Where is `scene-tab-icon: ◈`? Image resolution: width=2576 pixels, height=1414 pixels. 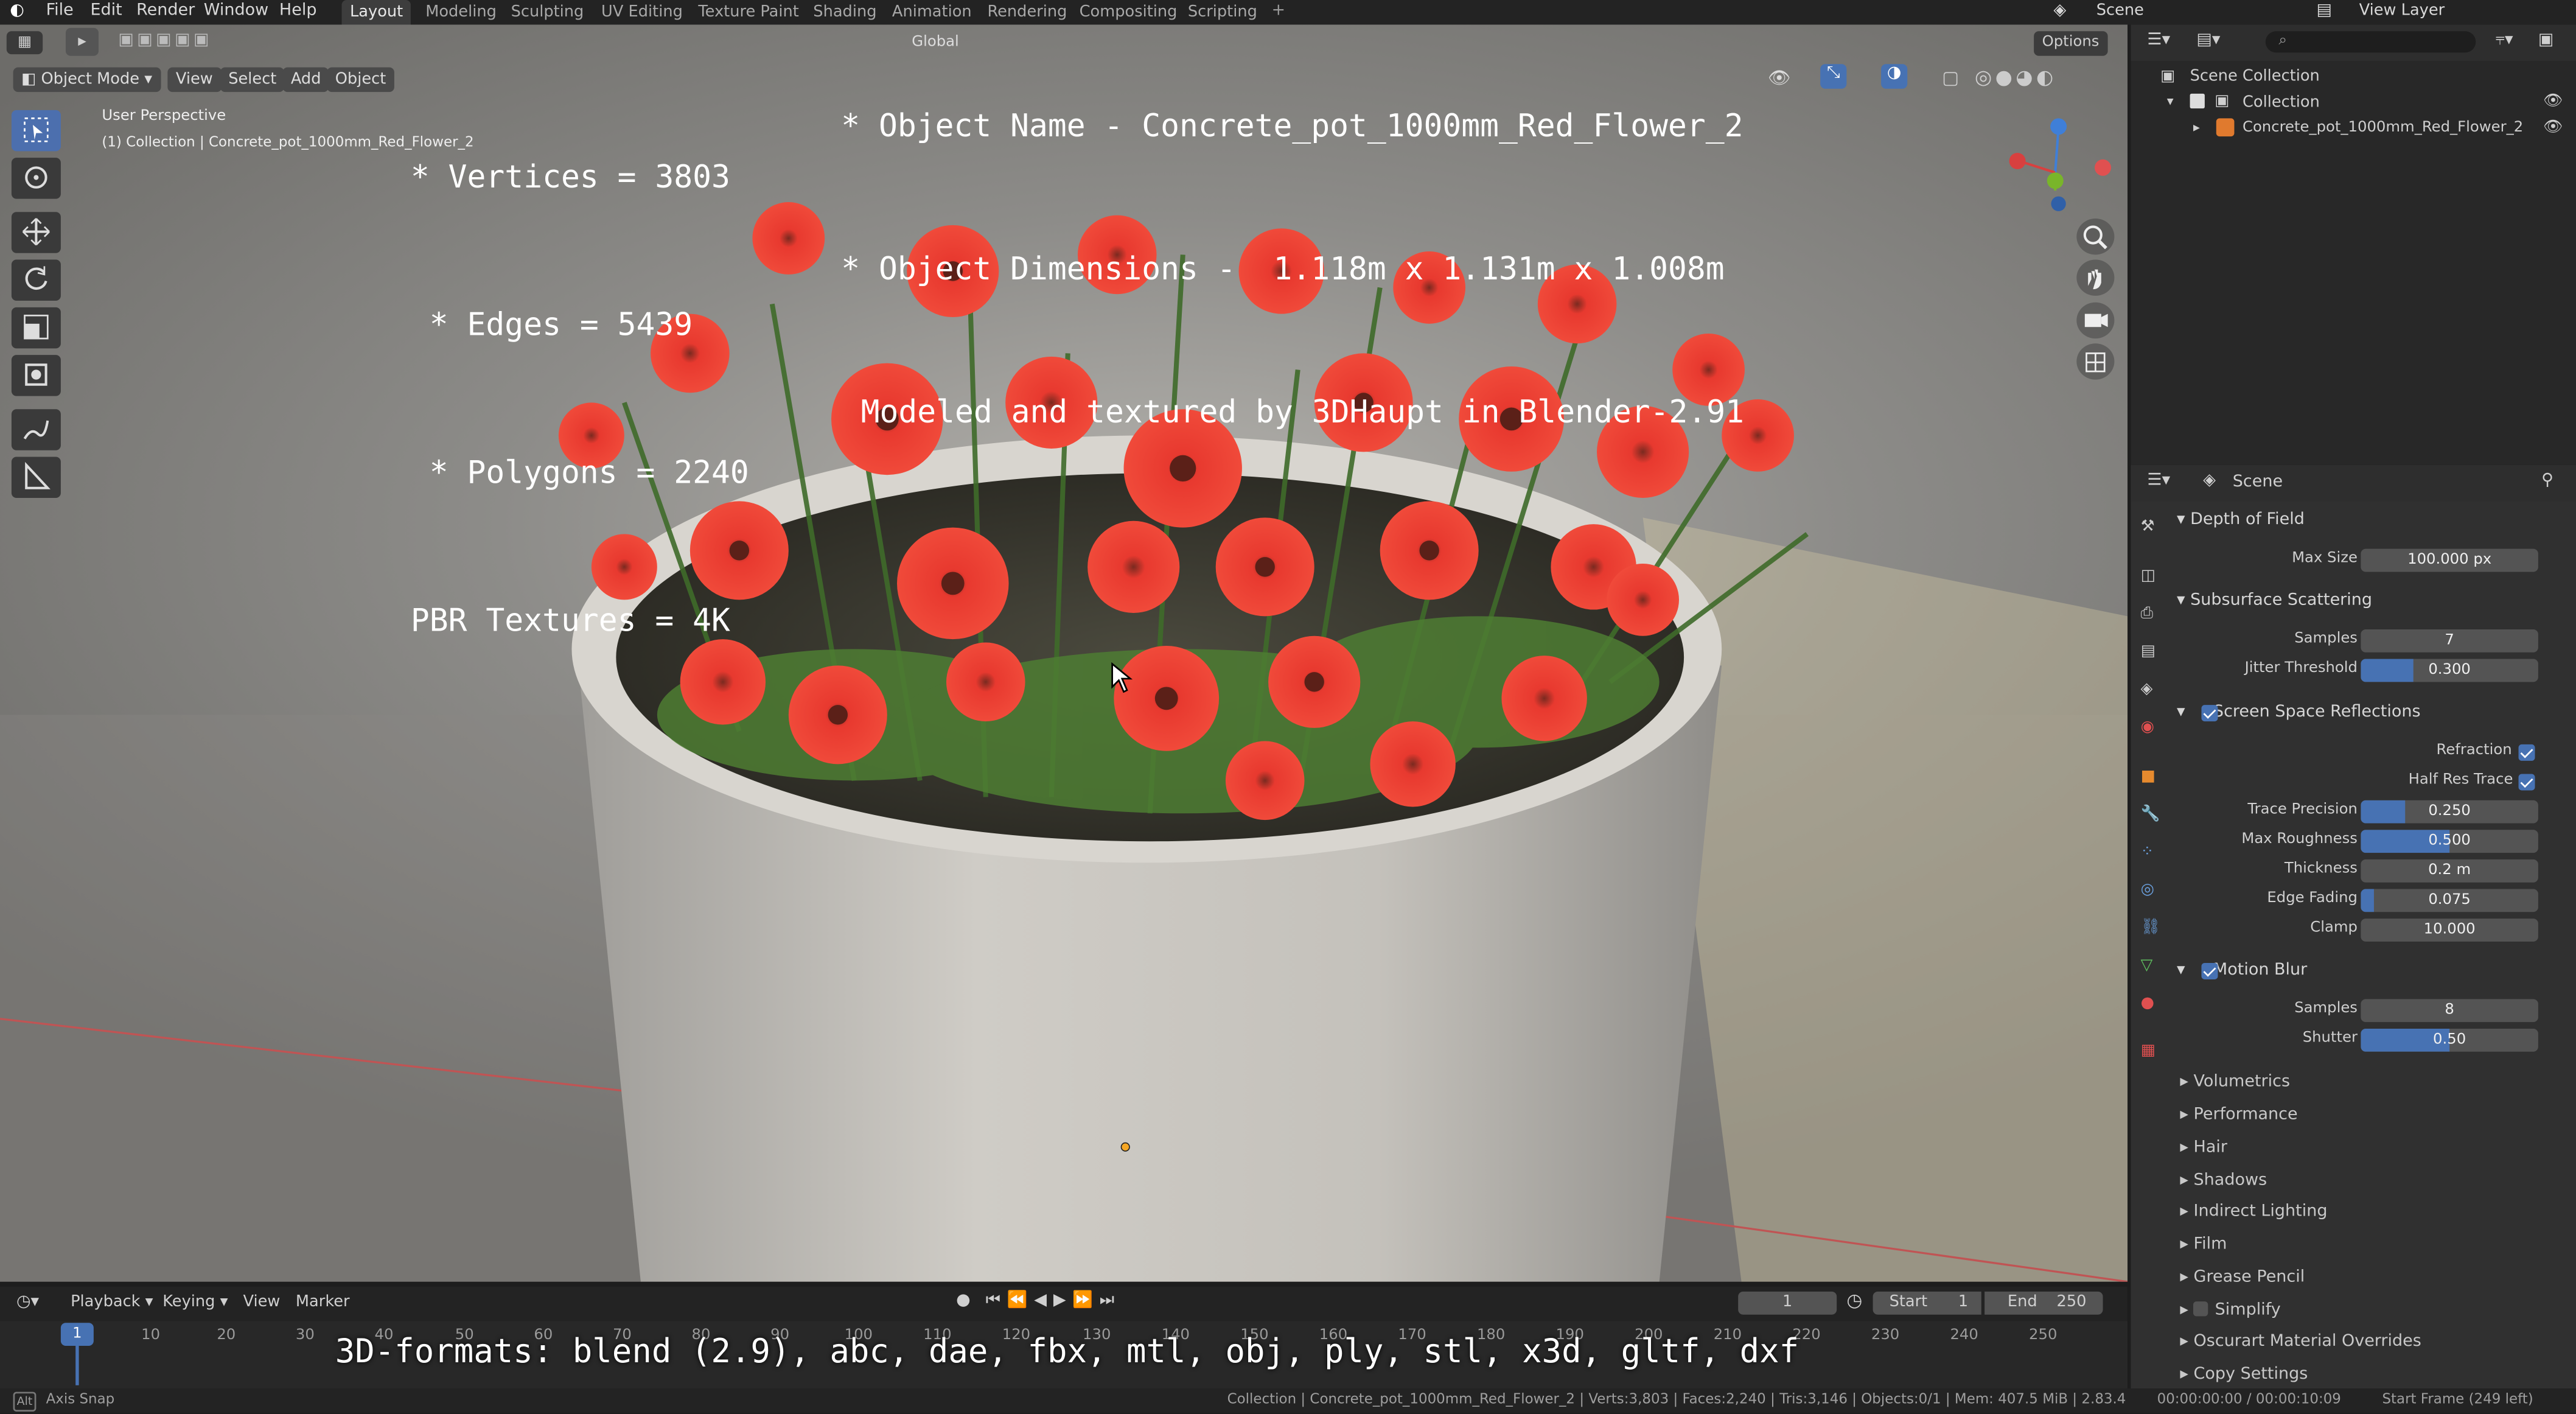 scene-tab-icon: ◈ is located at coordinates (2154, 694).